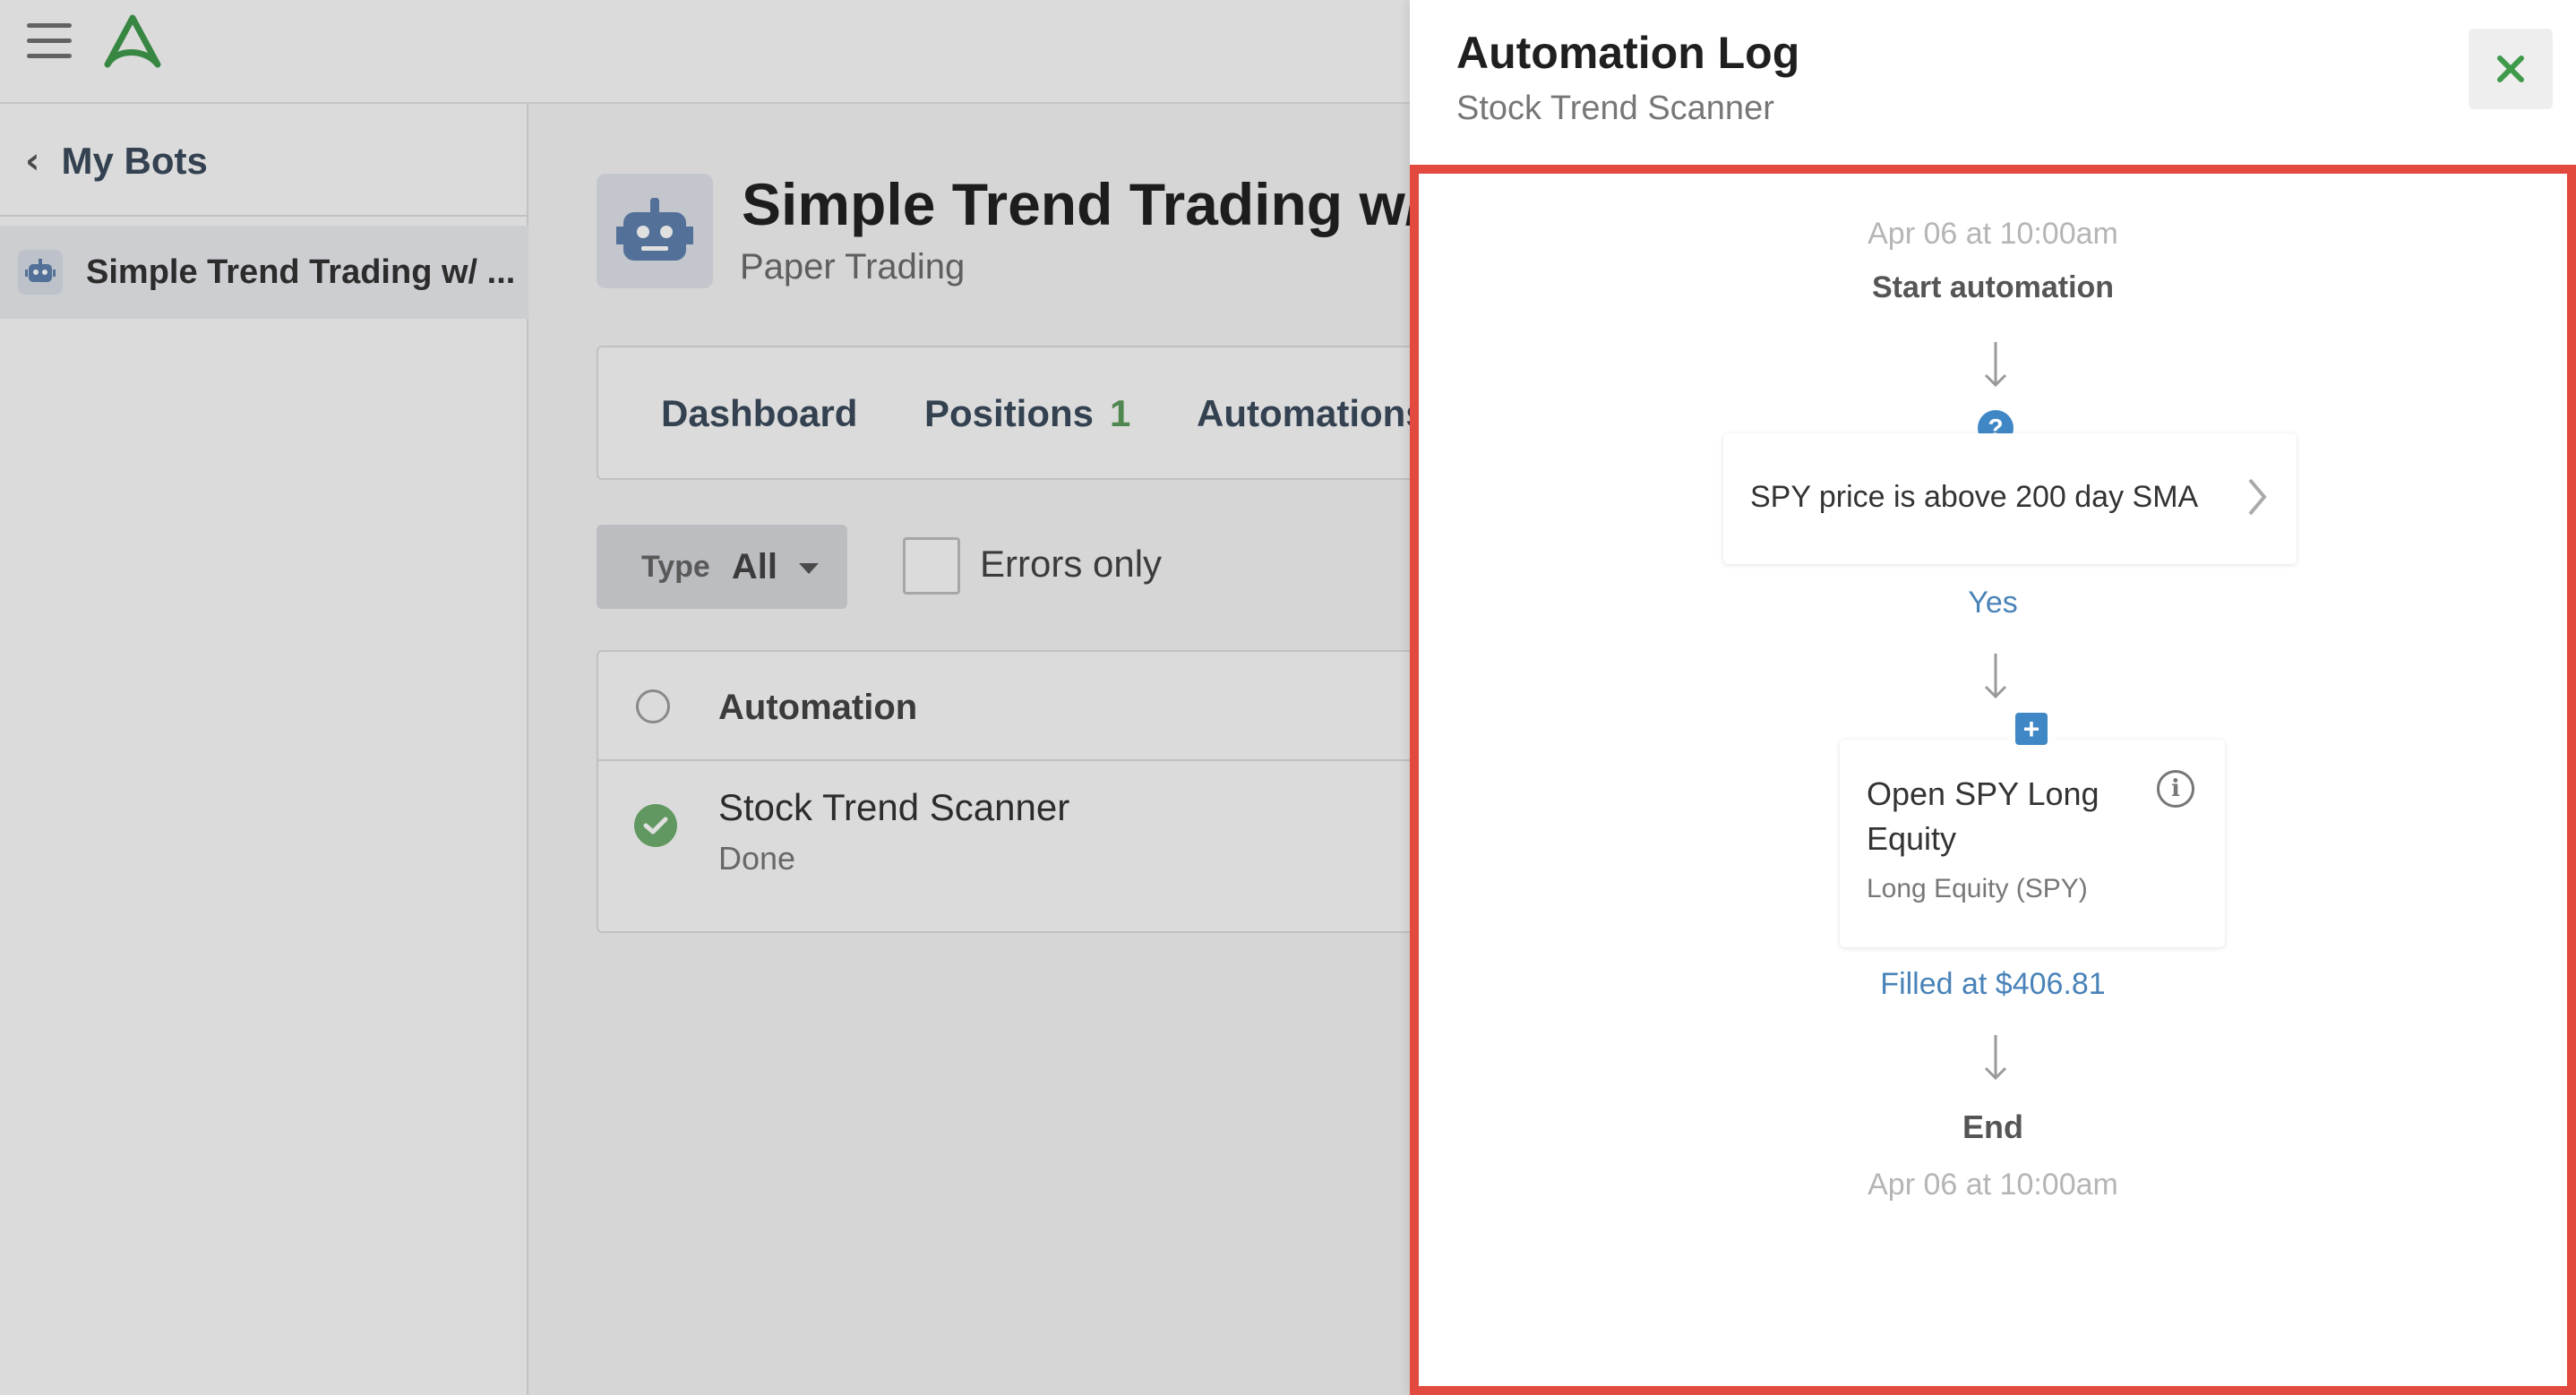 This screenshot has width=2576, height=1395. I want to click on drawer-title: Automation Log, so click(1628, 53).